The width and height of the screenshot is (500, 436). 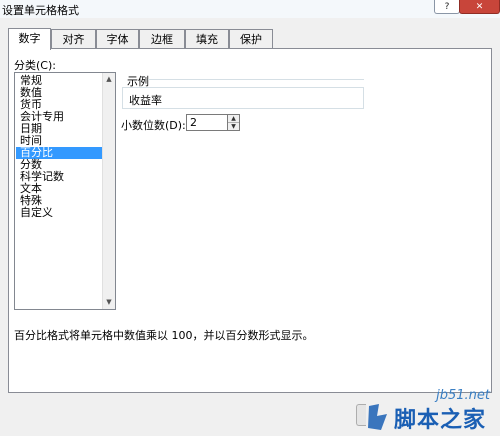 I want to click on sample-group: 示例 收益率, so click(x=243, y=93).